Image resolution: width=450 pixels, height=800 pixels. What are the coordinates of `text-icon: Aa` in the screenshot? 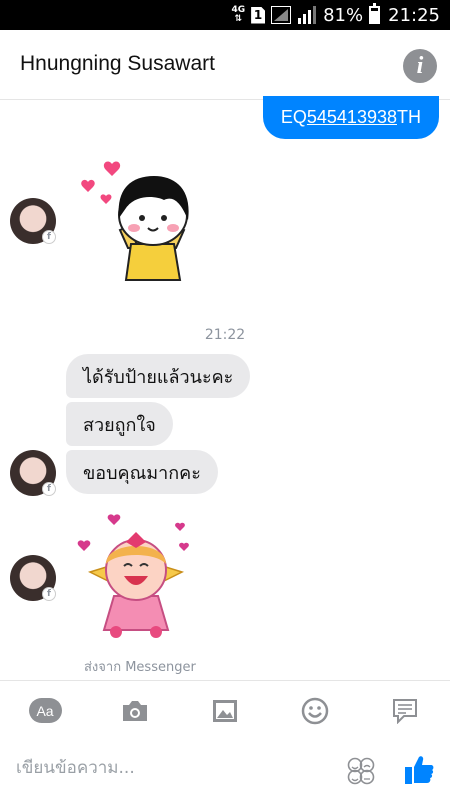 It's located at (45, 711).